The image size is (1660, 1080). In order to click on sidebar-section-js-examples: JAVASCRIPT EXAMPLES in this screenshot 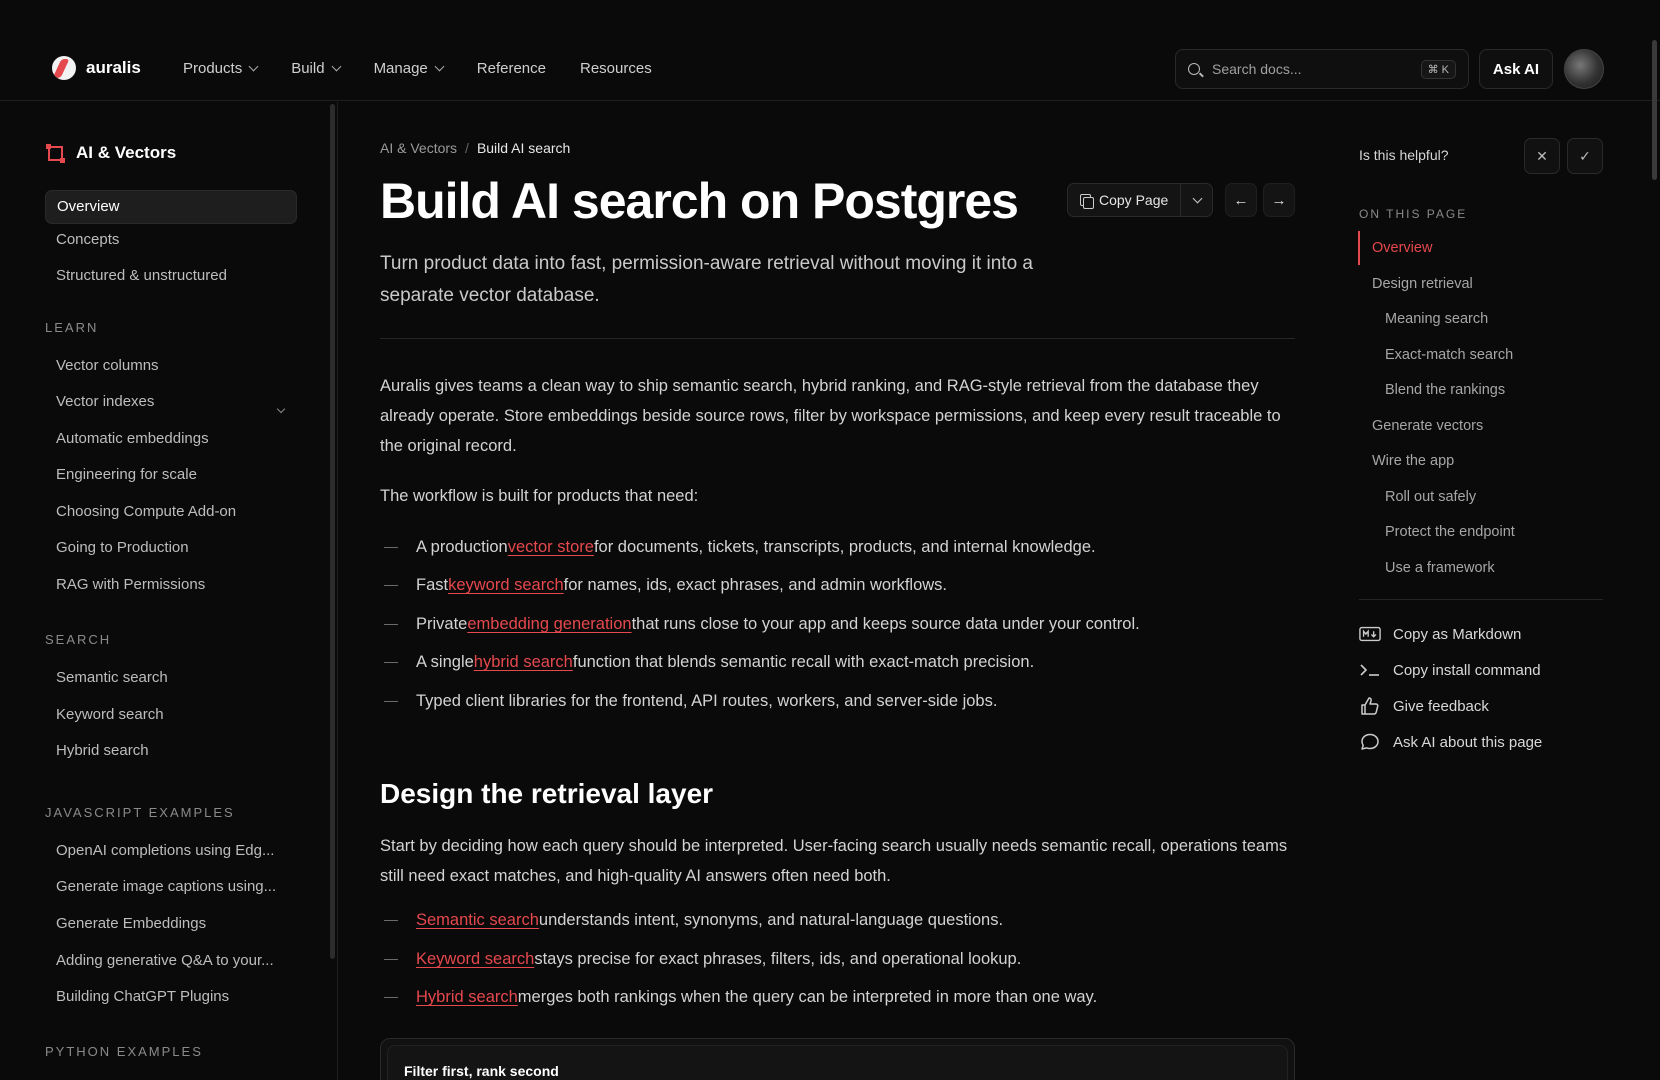, I will do `click(140, 812)`.